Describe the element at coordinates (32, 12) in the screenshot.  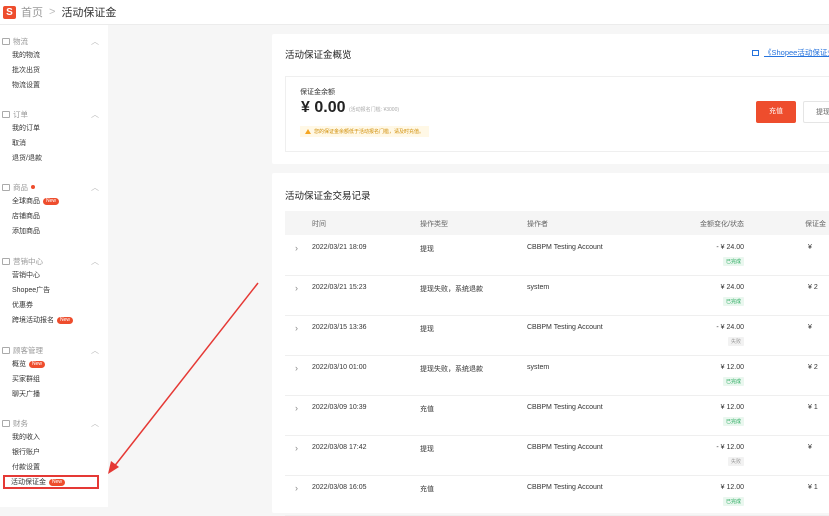
I see `breadcrumb-home: 首页` at that location.